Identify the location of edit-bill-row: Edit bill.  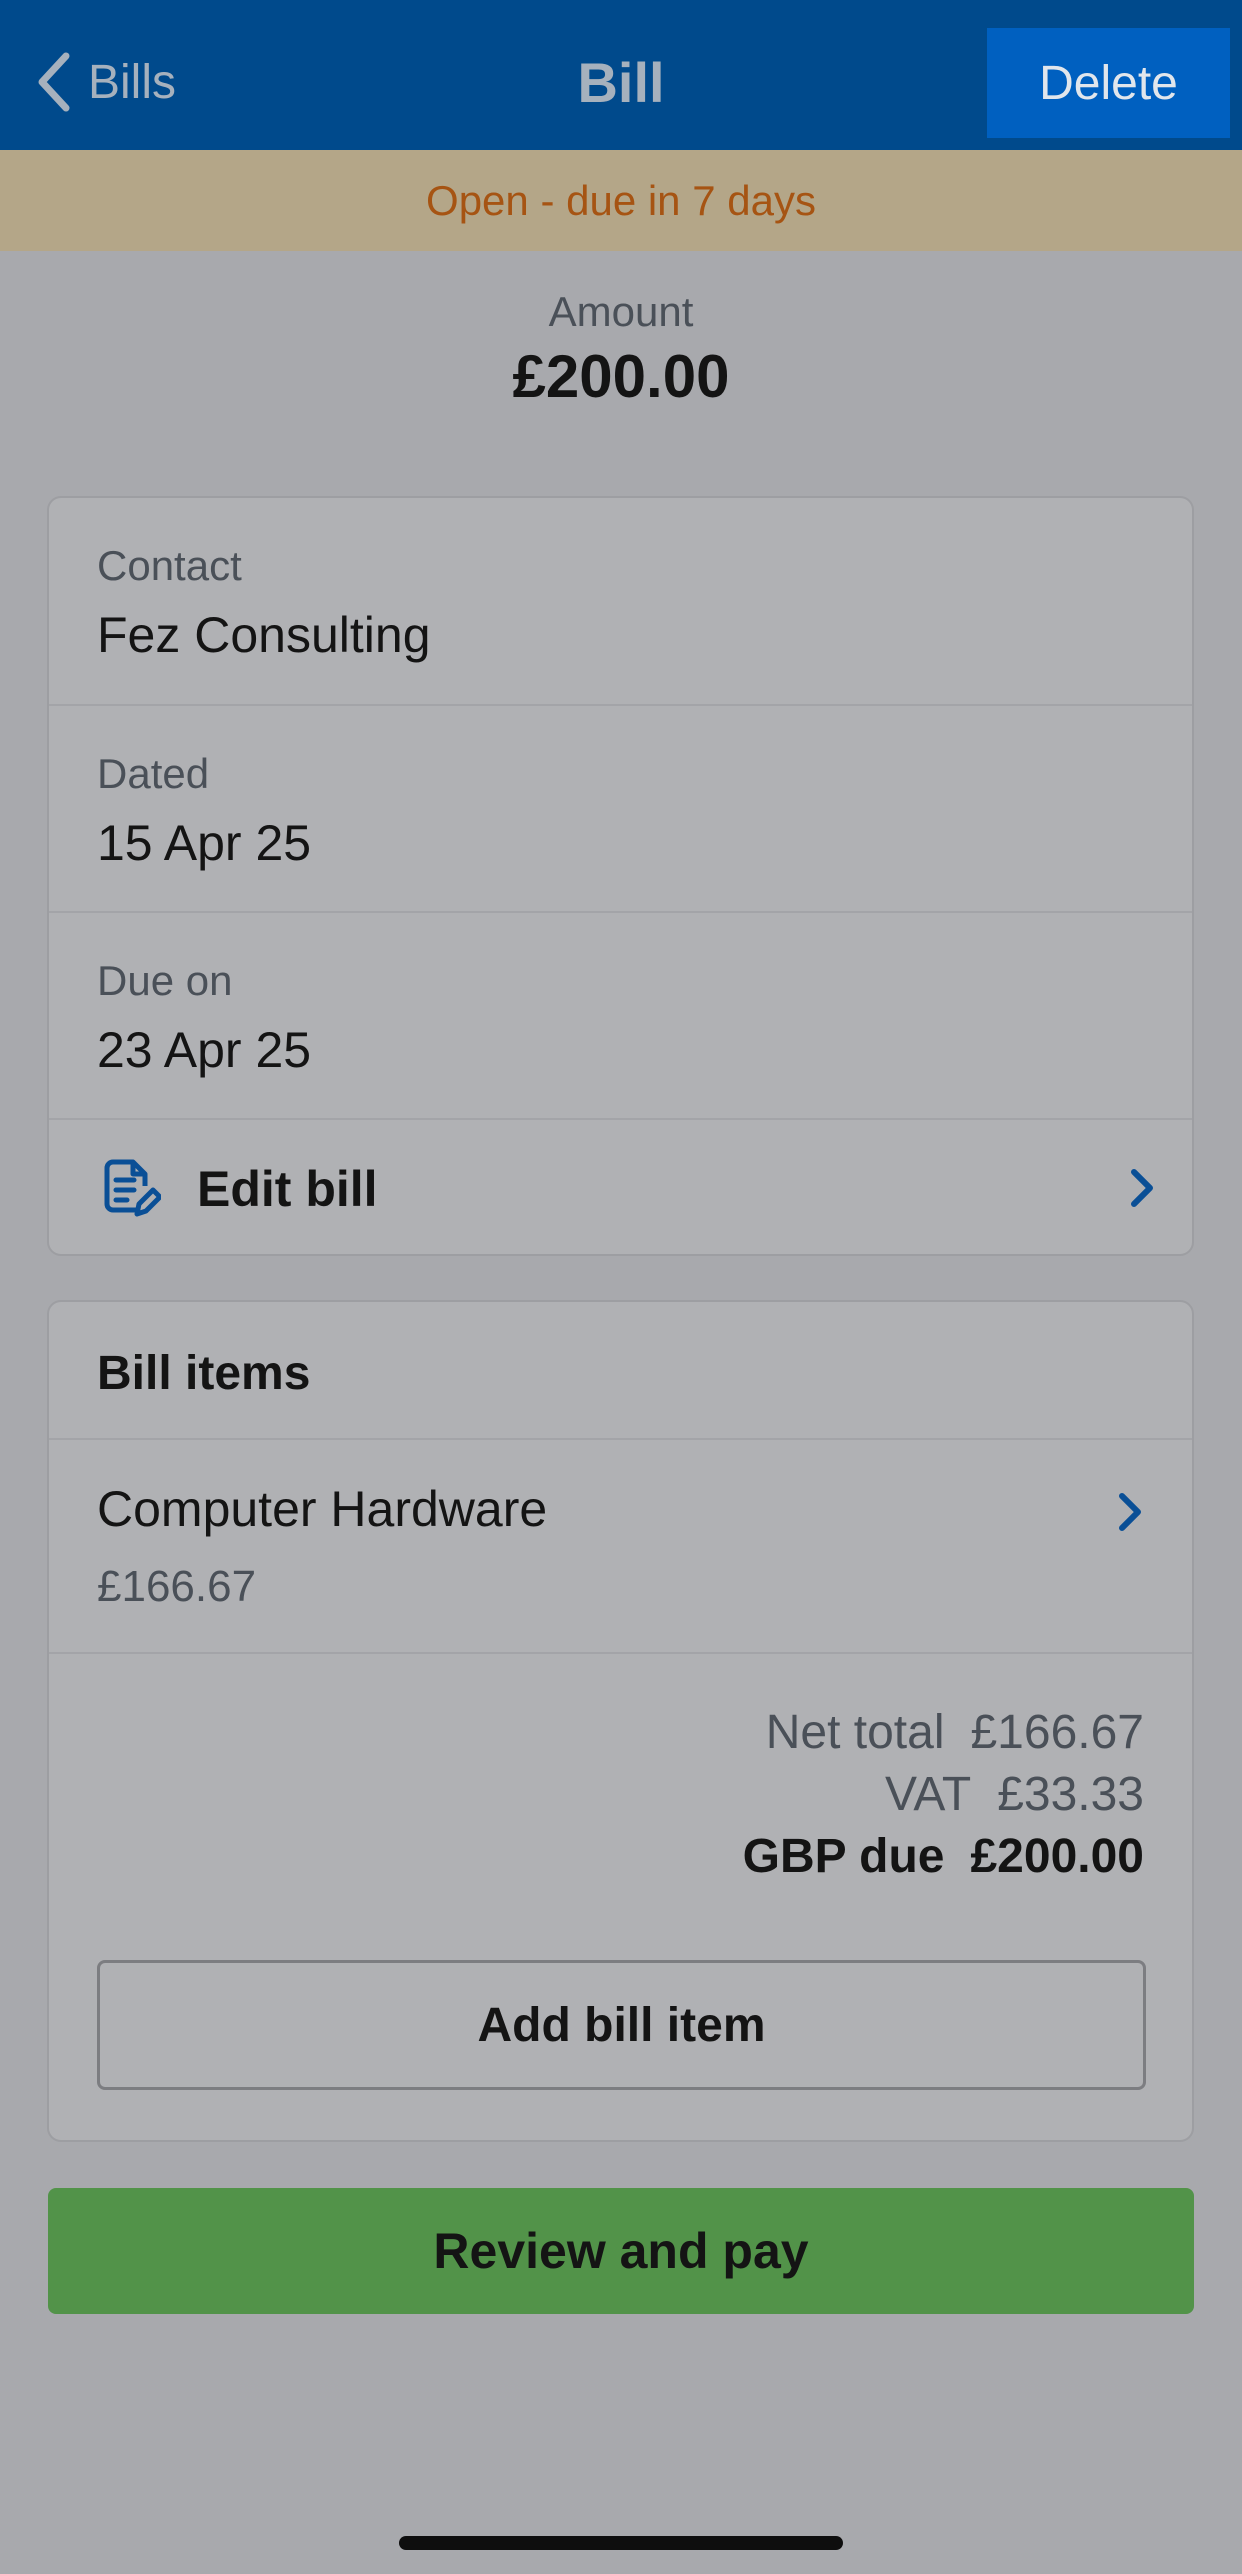
(620, 1187).